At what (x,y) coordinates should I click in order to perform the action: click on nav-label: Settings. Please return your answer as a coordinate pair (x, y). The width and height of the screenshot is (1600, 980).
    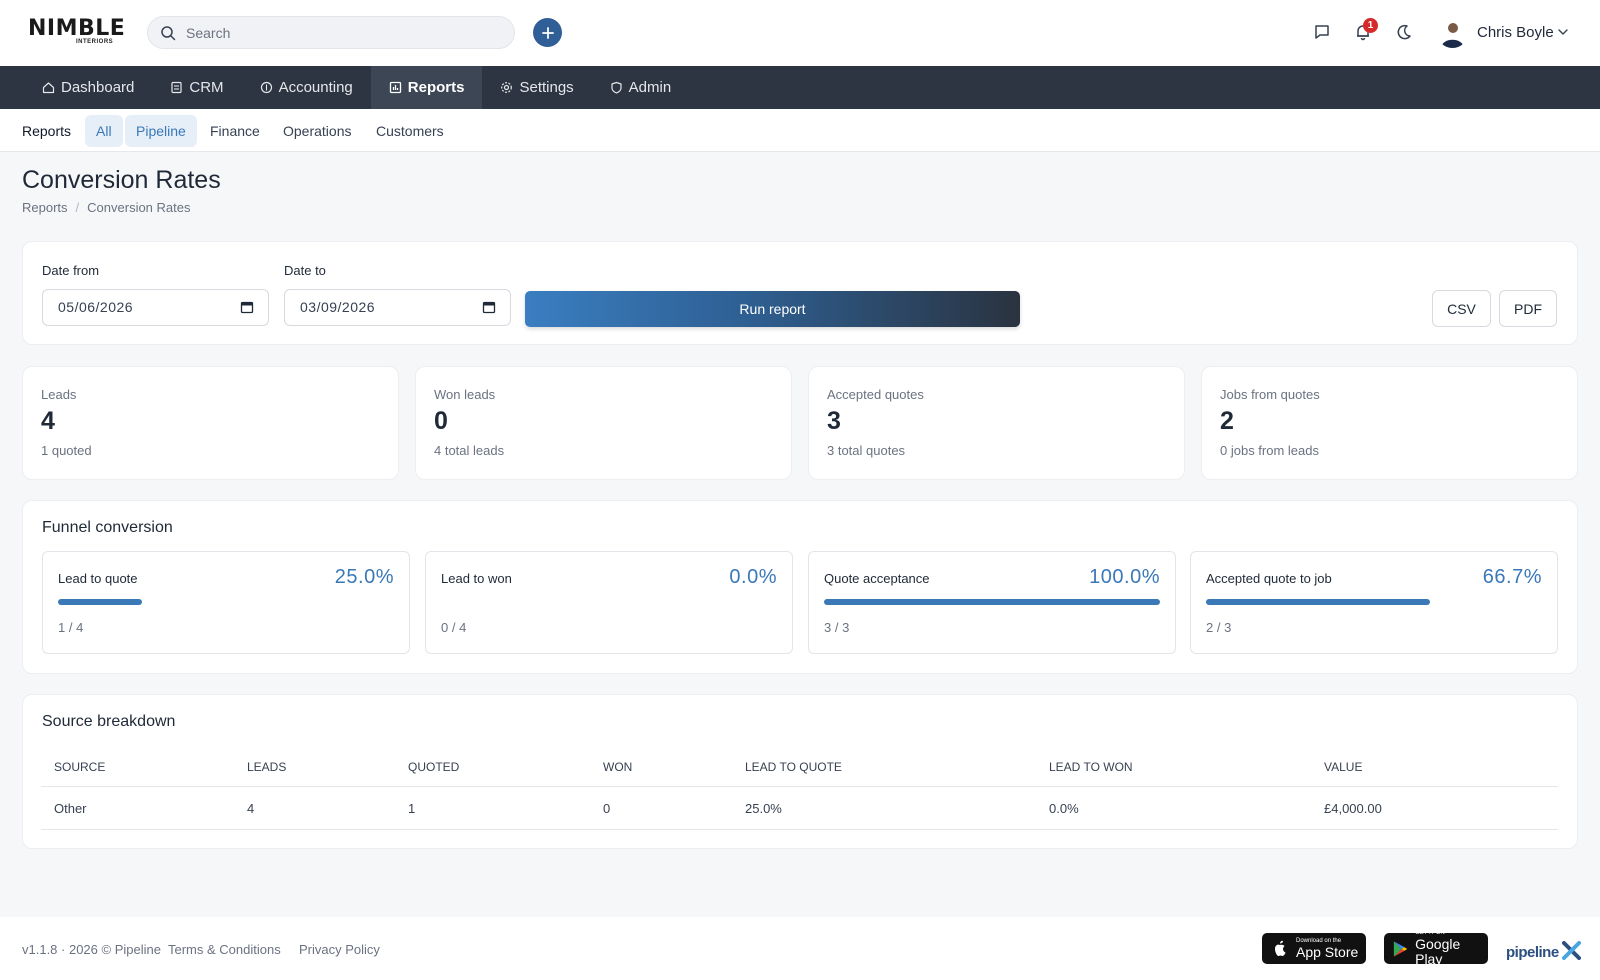
    Looking at the image, I should click on (546, 87).